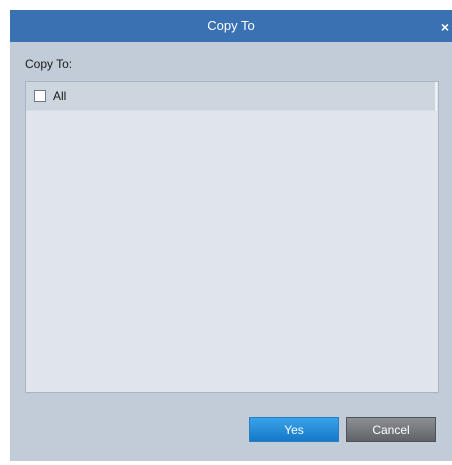 The image size is (452, 465). What do you see at coordinates (436, 96) in the screenshot?
I see `row-separator` at bounding box center [436, 96].